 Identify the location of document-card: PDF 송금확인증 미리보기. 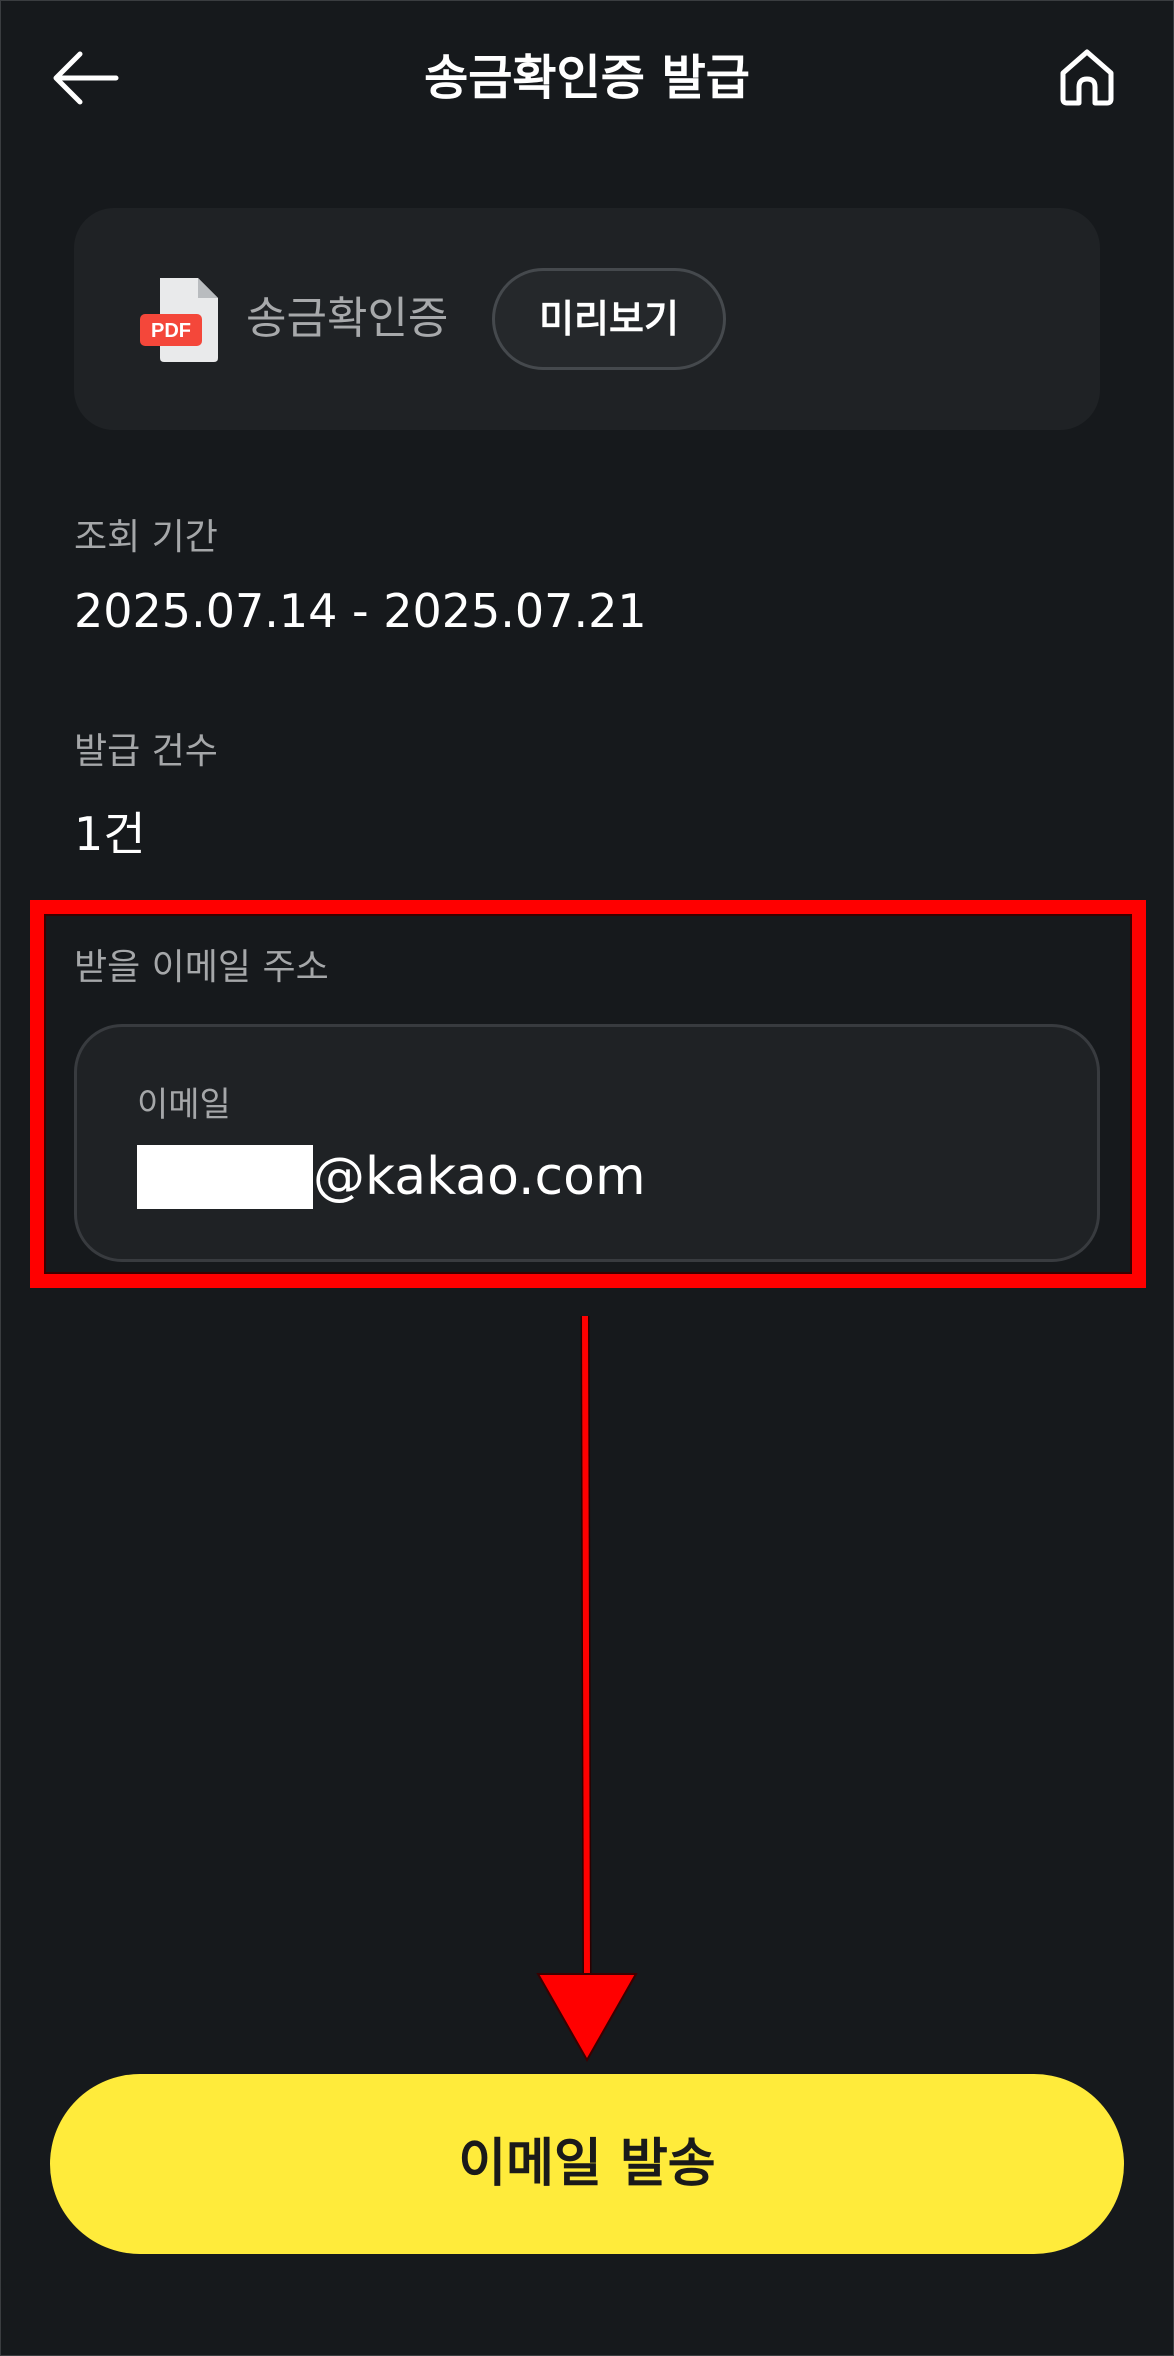
(587, 319).